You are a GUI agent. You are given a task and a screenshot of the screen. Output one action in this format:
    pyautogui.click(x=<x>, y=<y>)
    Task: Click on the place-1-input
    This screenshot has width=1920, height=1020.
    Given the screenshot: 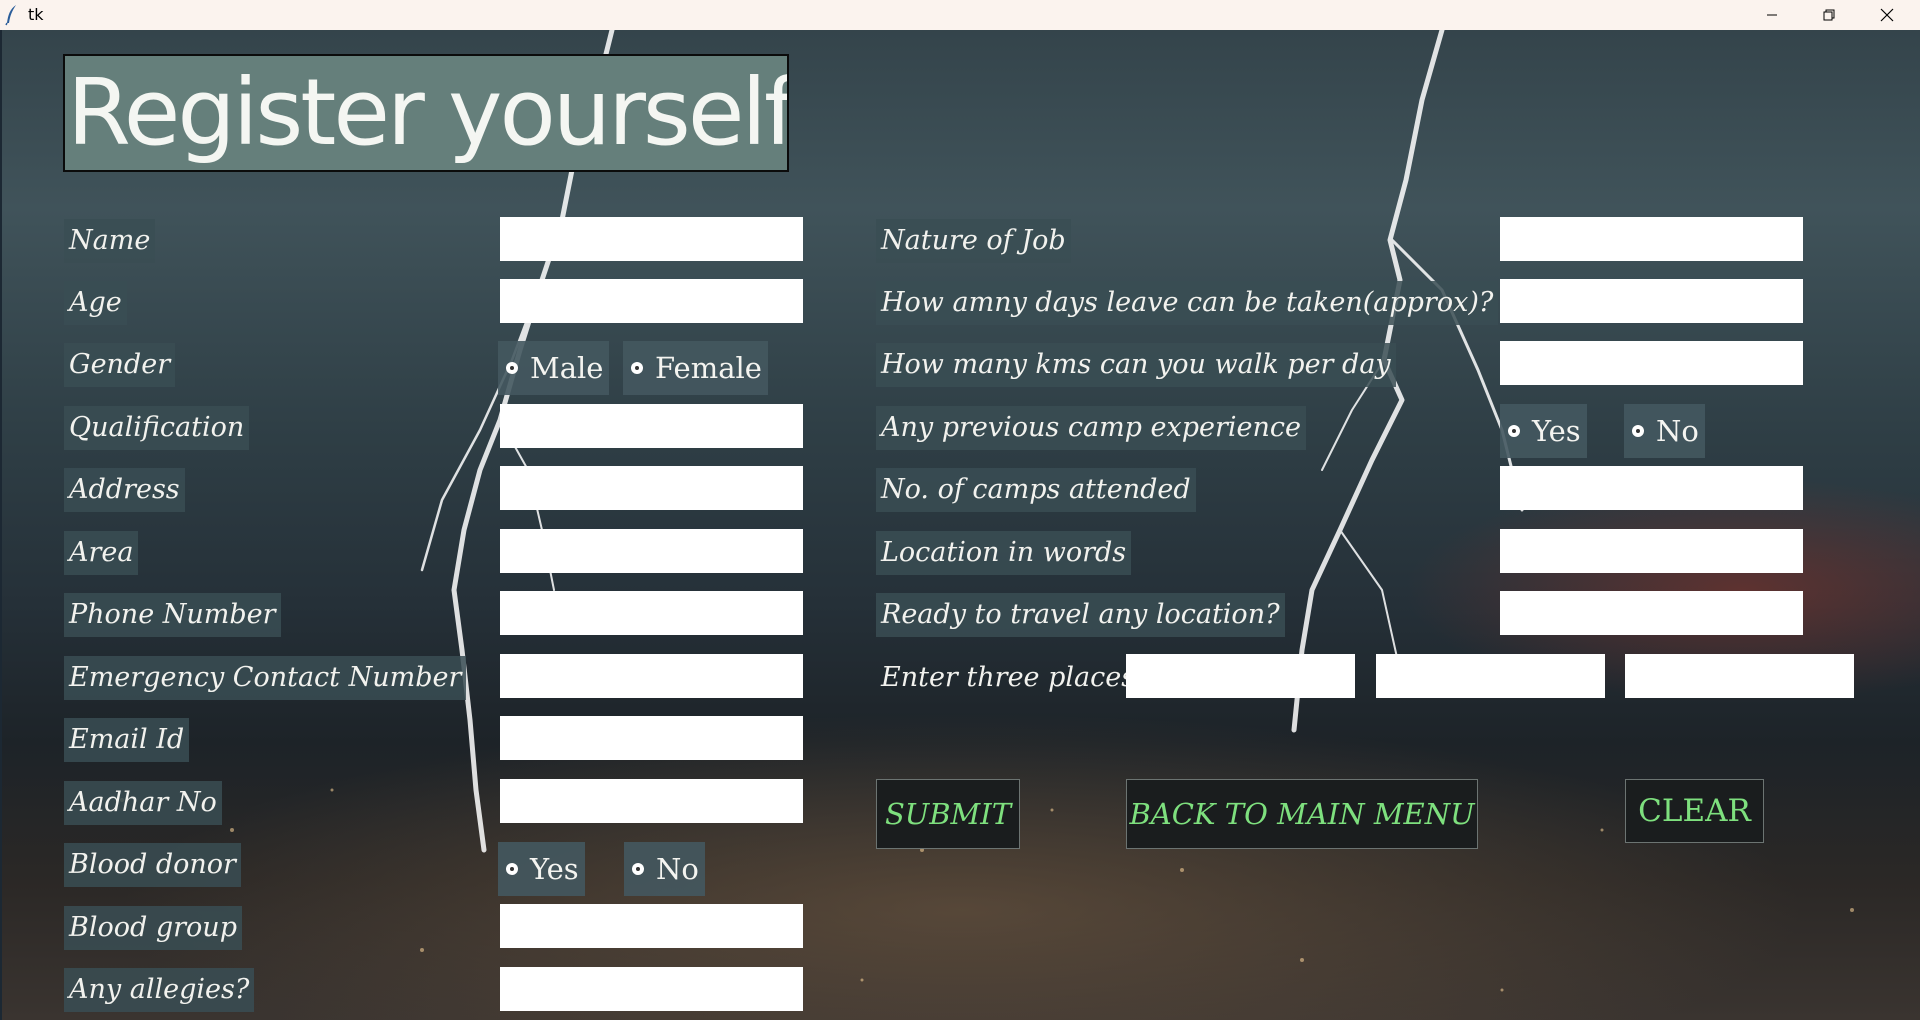 What is the action you would take?
    pyautogui.click(x=1240, y=676)
    